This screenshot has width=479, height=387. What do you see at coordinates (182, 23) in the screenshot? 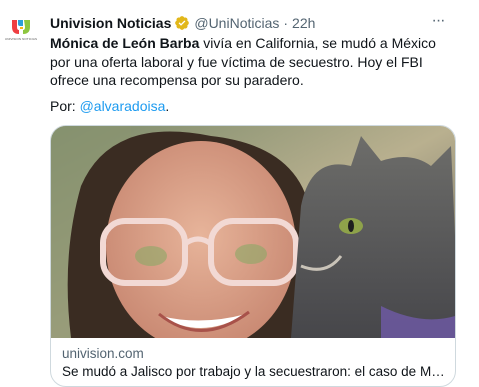
I see `verified-badge-icon` at bounding box center [182, 23].